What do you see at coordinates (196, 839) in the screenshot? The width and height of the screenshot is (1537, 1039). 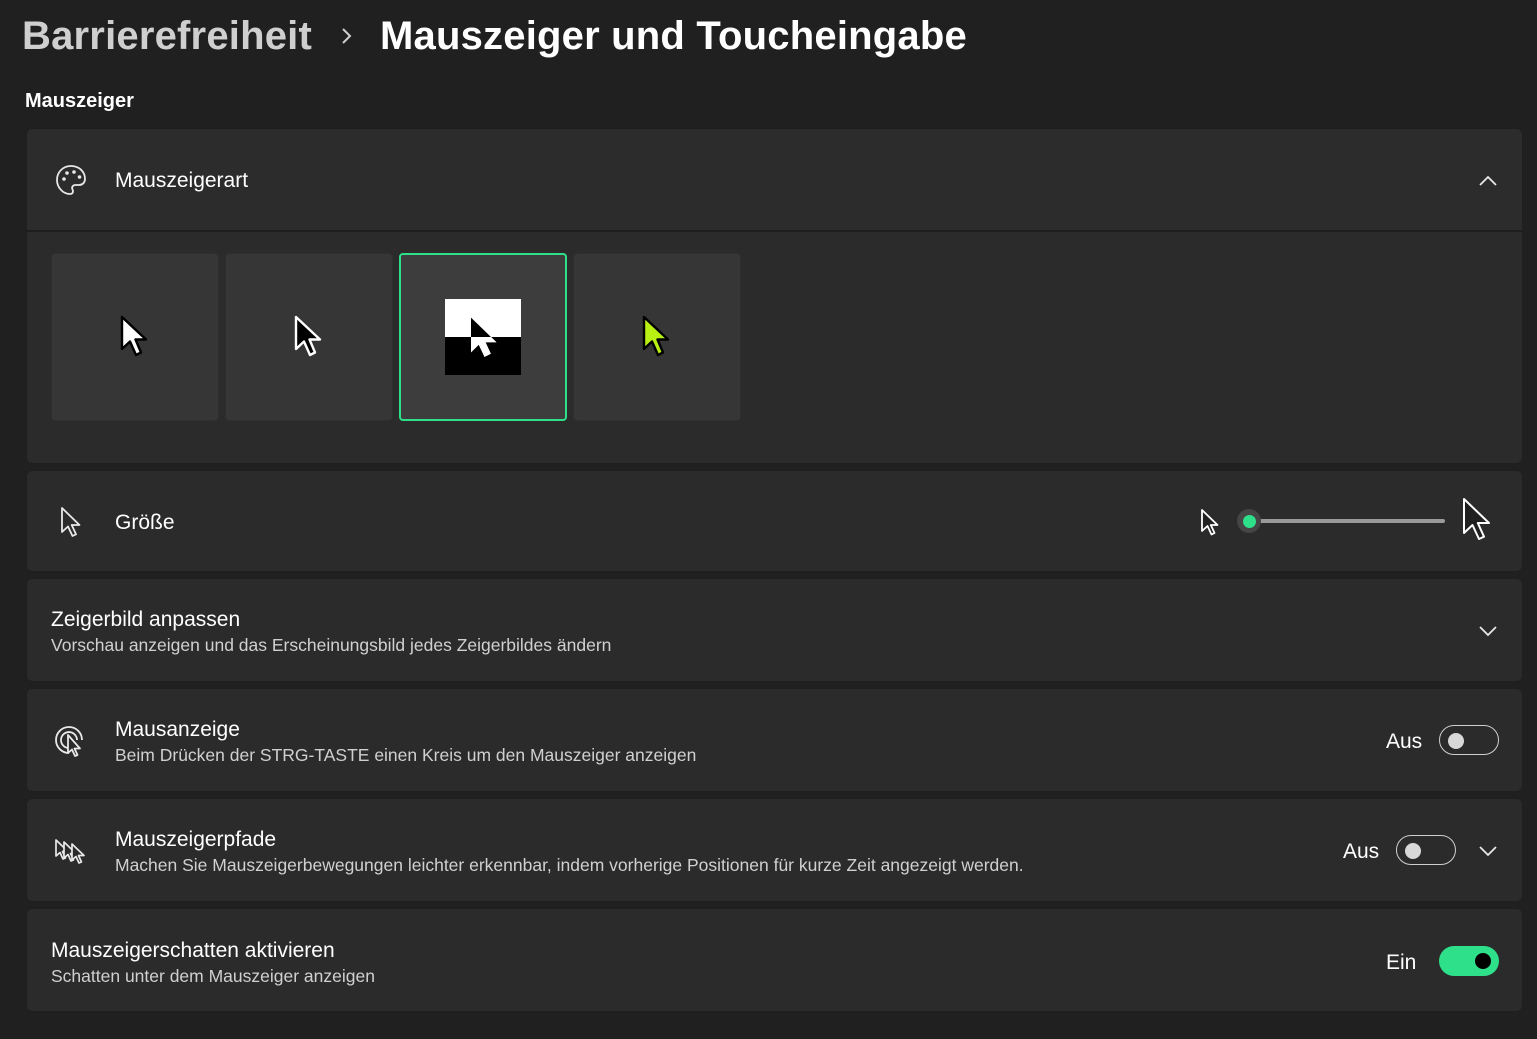 I see `trails-title: Mauszeigerpfade` at bounding box center [196, 839].